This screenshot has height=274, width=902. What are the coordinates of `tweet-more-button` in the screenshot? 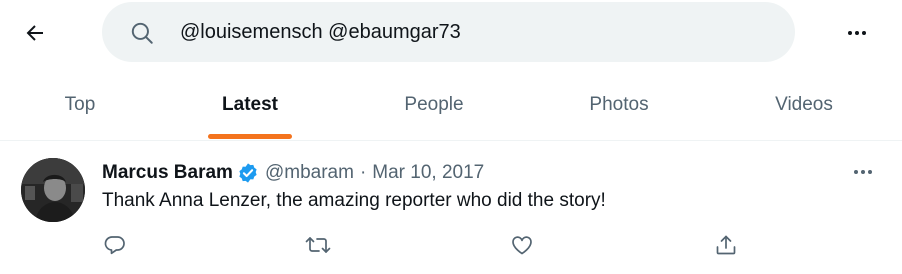 It's located at (863, 172).